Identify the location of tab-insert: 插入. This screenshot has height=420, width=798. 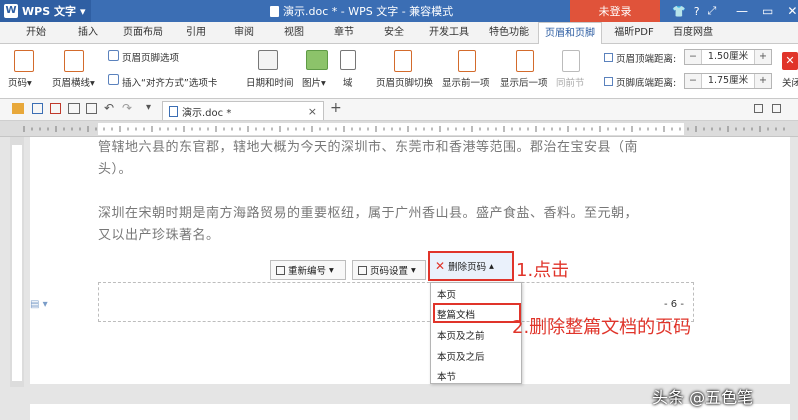
(88, 33).